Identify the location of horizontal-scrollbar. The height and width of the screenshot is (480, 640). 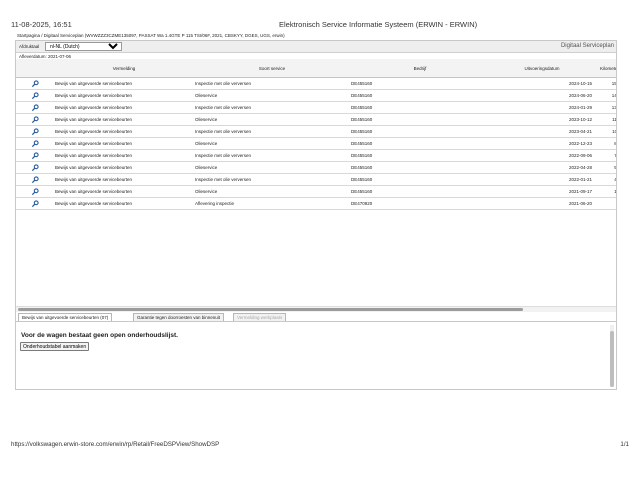
(316, 309).